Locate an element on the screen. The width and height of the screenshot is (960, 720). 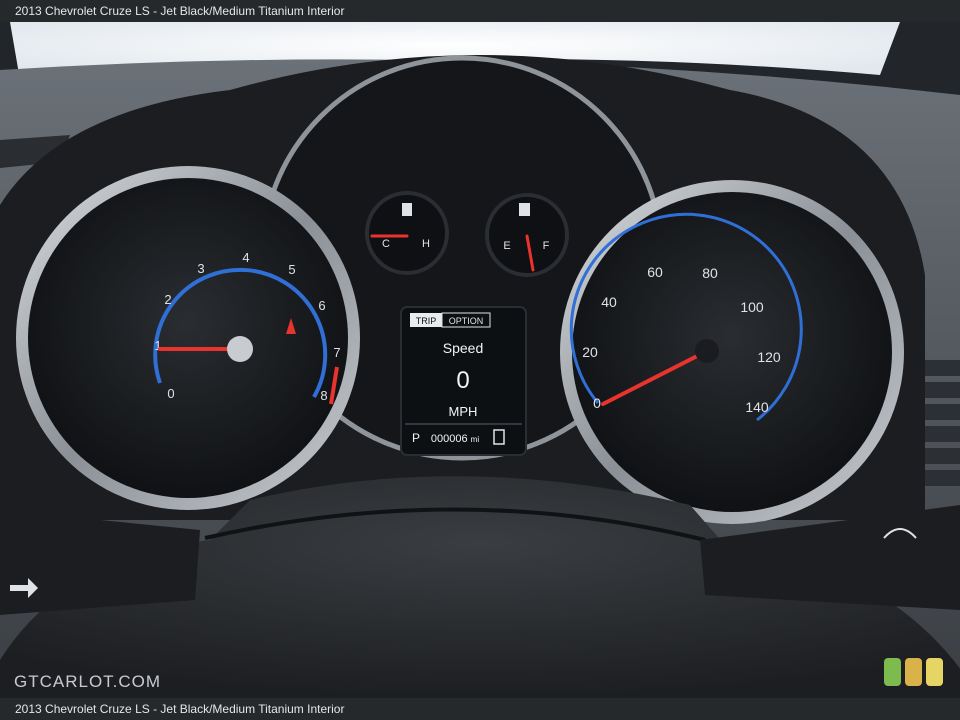
tachometer-face is located at coordinates (188, 338).